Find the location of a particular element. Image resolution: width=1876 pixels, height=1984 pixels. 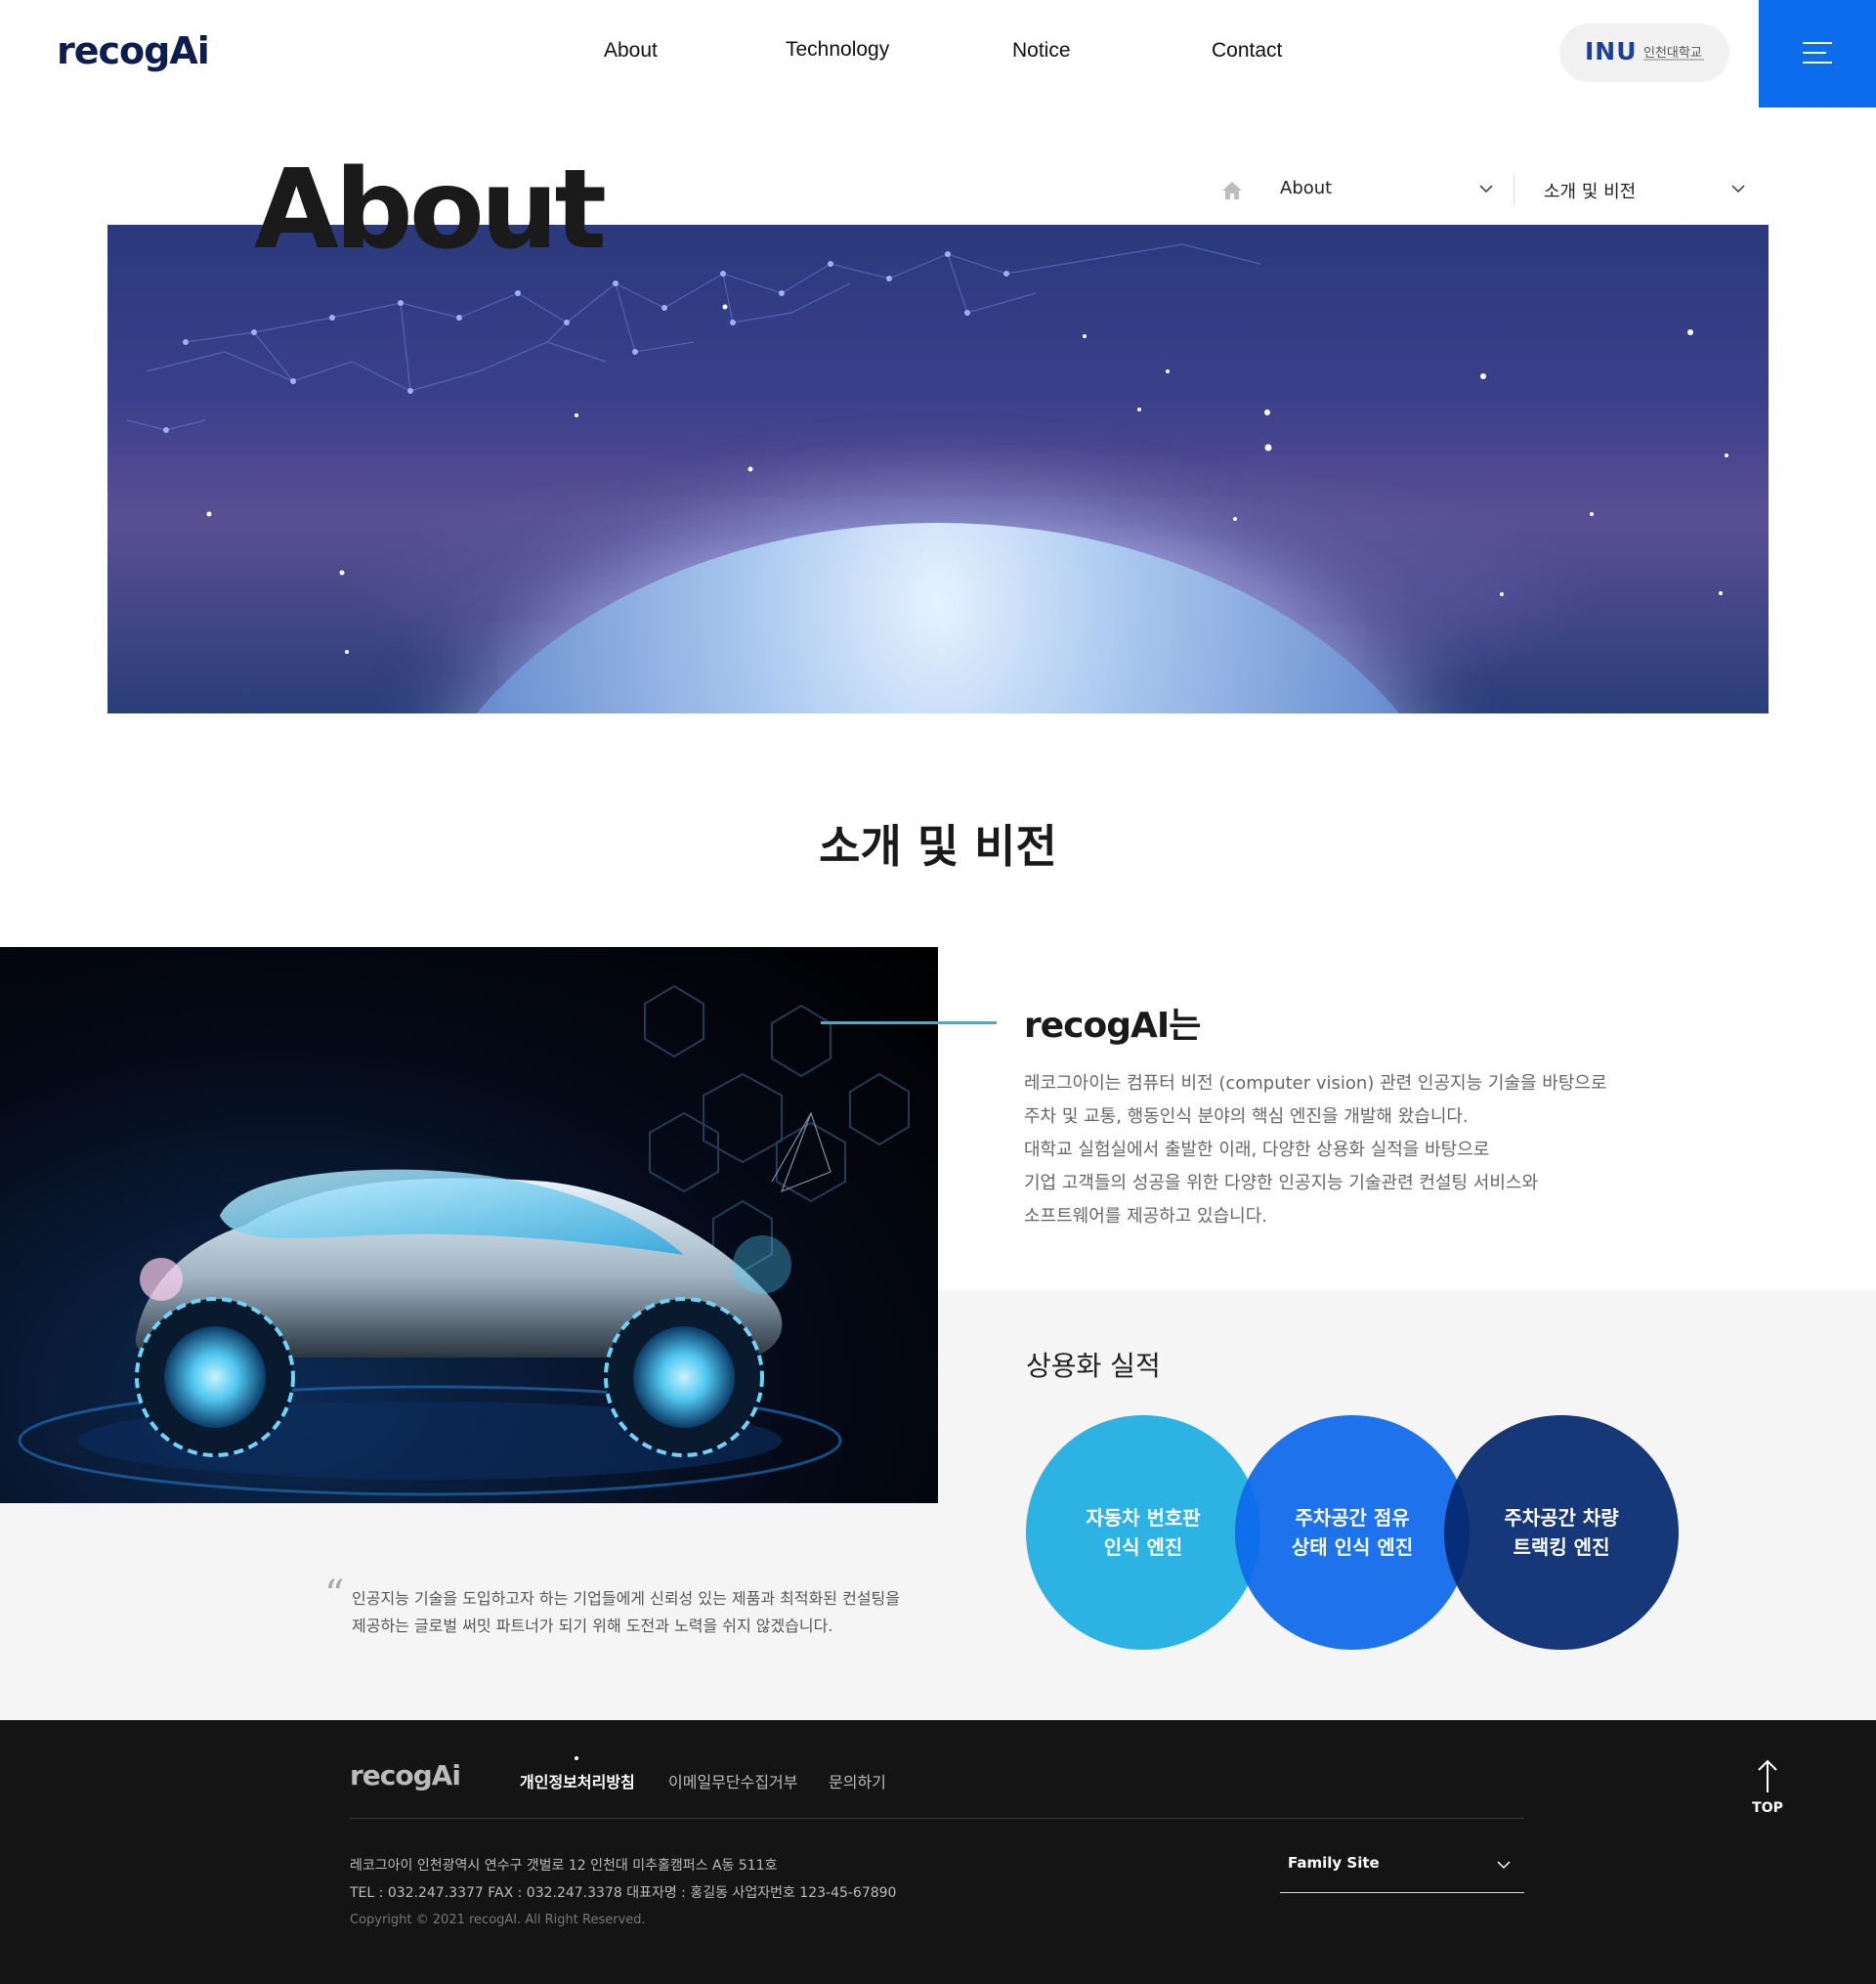

achievement-label: 주차공간 차량 트랙킹 엔진 is located at coordinates (1561, 1532).